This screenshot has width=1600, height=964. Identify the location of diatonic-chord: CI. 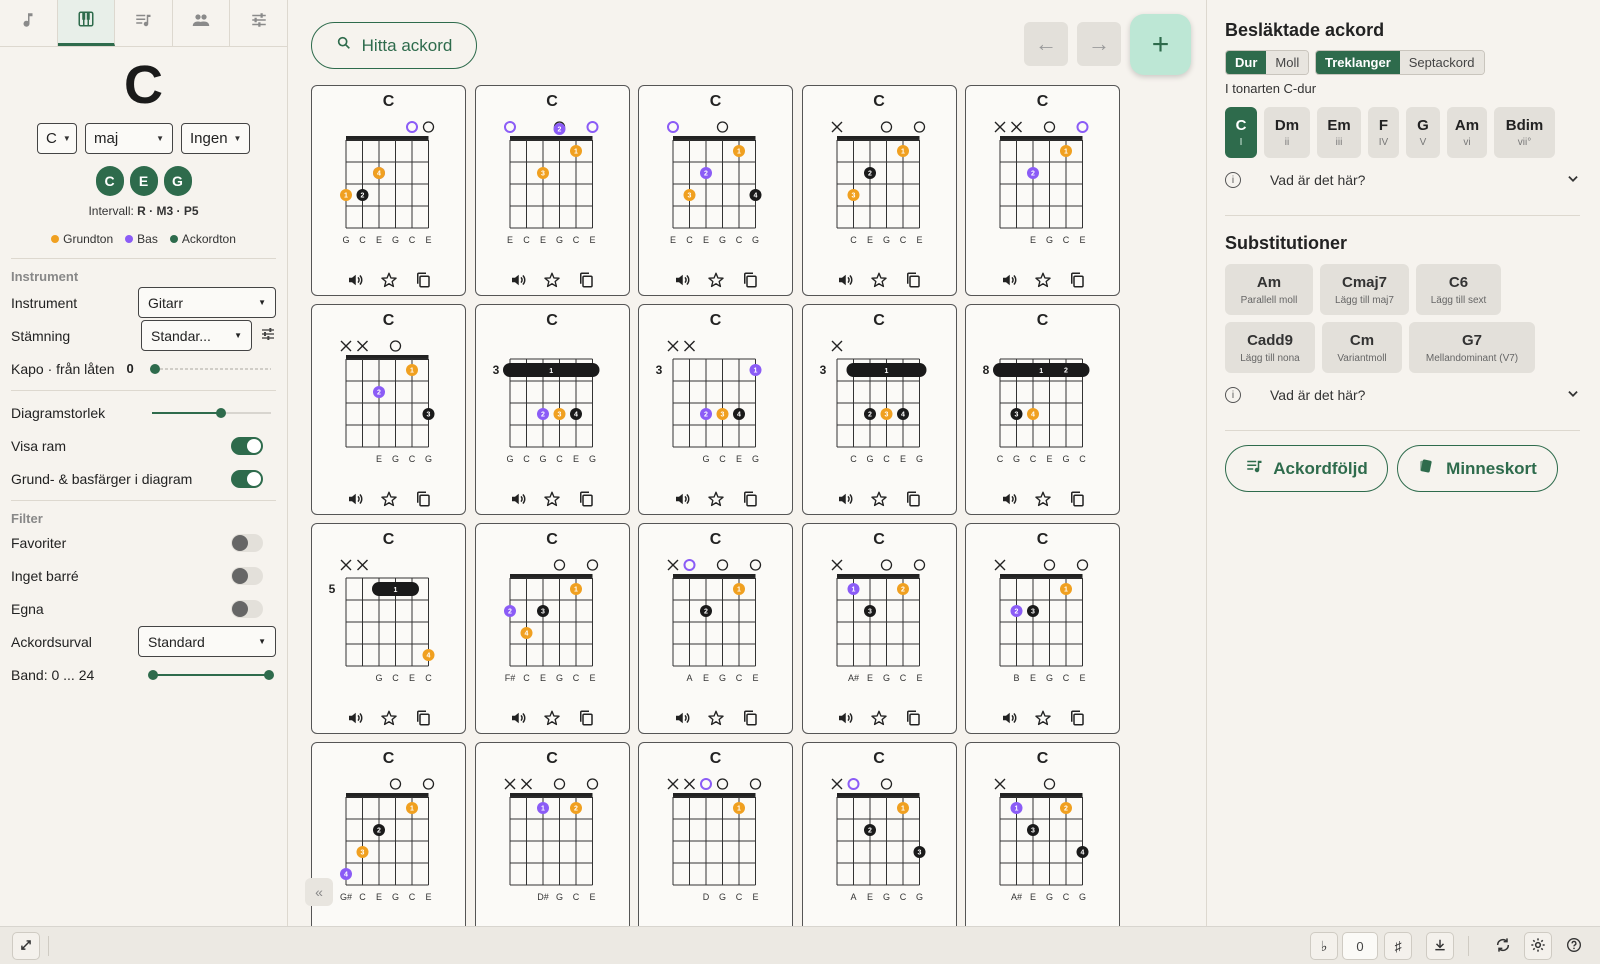
(1241, 132).